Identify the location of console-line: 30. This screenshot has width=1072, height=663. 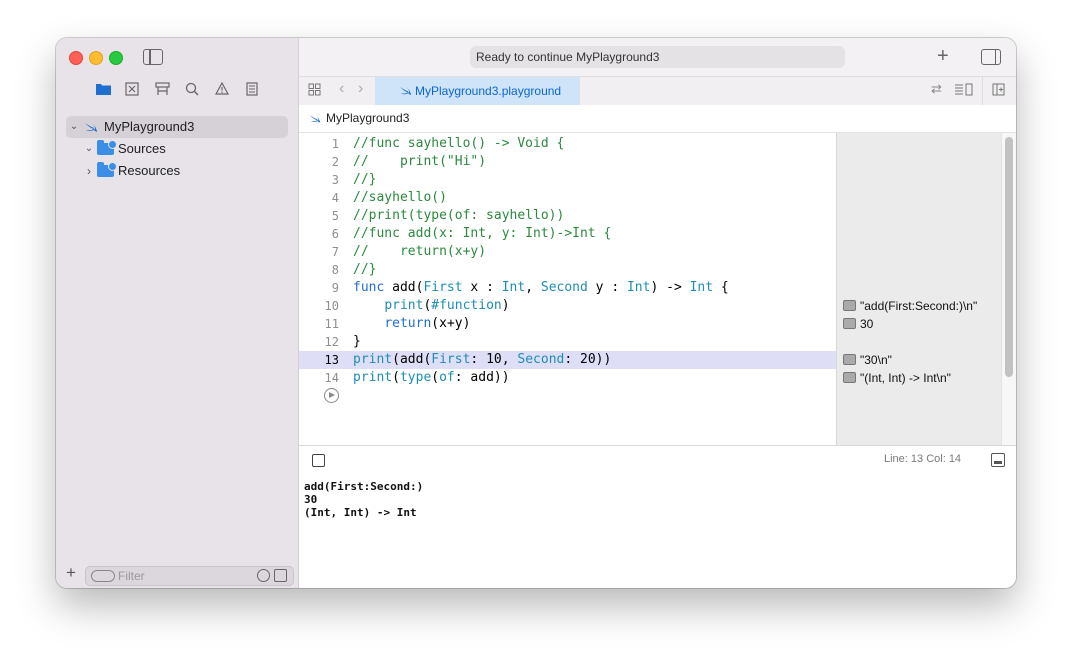
(311, 499).